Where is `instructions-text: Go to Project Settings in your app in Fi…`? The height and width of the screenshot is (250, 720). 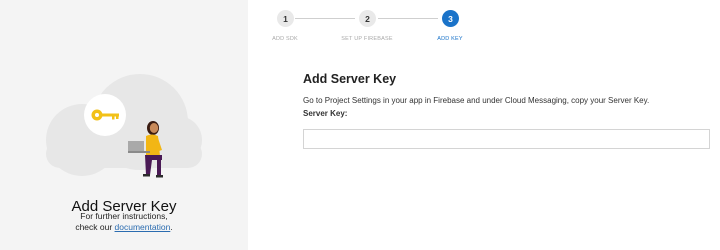
instructions-text: Go to Project Settings in your app in Fi… is located at coordinates (476, 100).